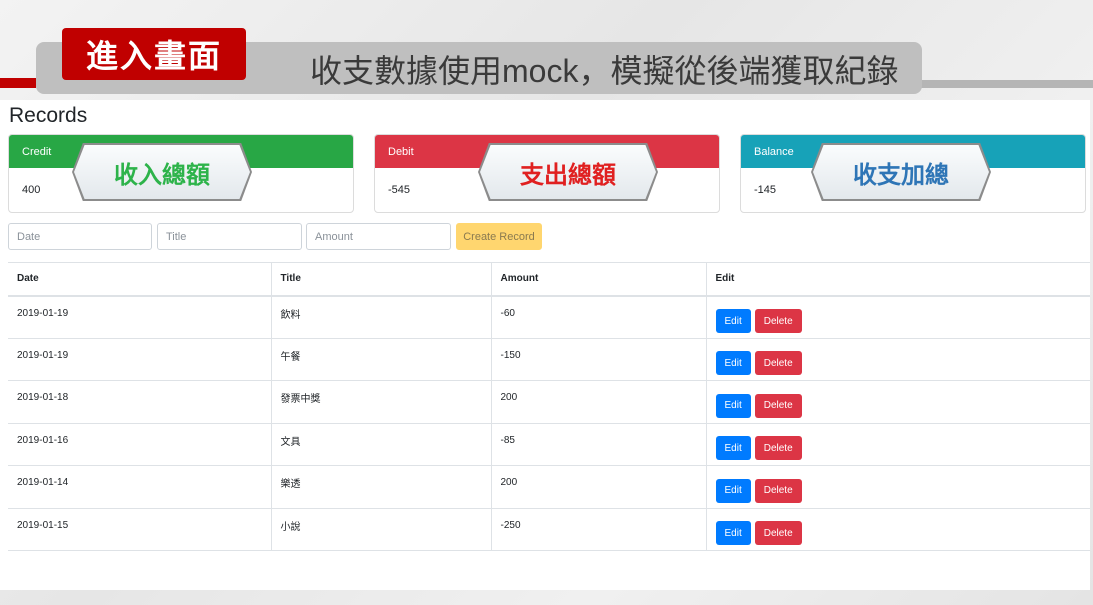 Image resolution: width=1093 pixels, height=605 pixels. I want to click on table-row: 2019-01-18 發票中獎 200 Edit Delete, so click(549, 402).